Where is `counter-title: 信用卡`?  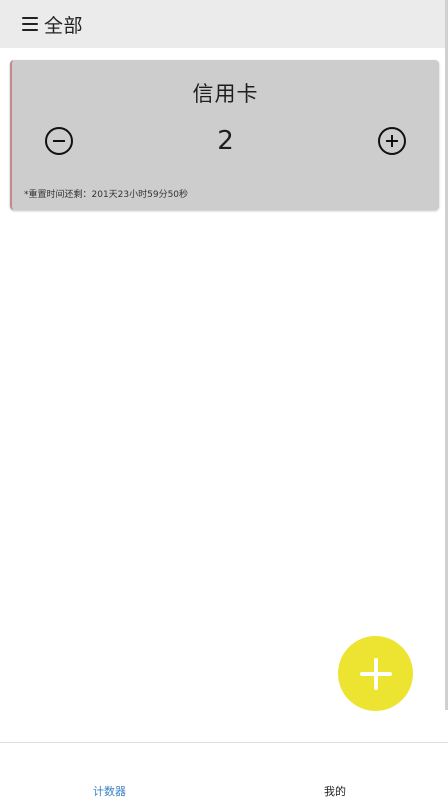
counter-title: 信用卡 is located at coordinates (225, 94).